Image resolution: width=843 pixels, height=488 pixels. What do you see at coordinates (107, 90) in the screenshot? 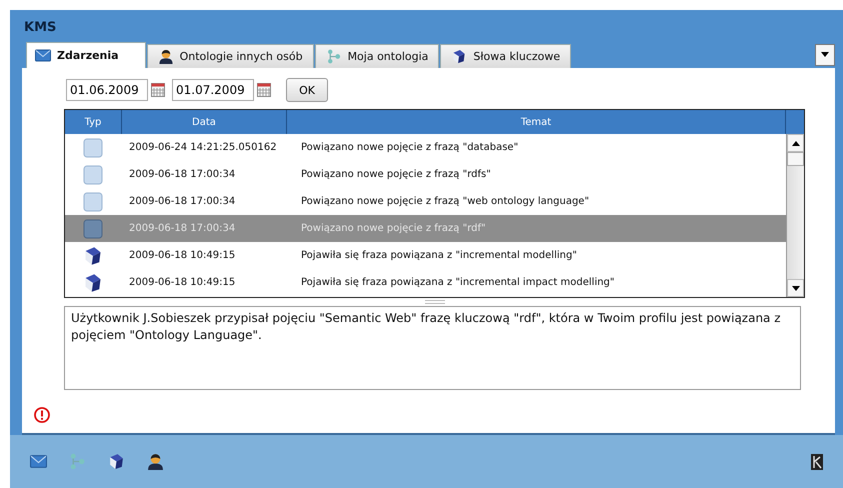
I see `date-field: 01.06.2009` at bounding box center [107, 90].